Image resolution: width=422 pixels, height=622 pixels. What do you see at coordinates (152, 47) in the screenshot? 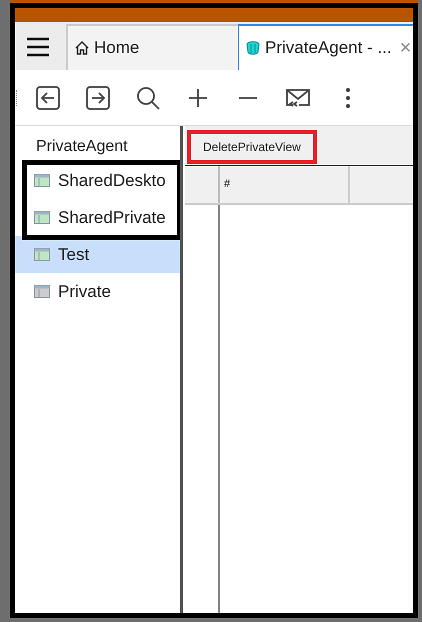
I see `tab: Home` at bounding box center [152, 47].